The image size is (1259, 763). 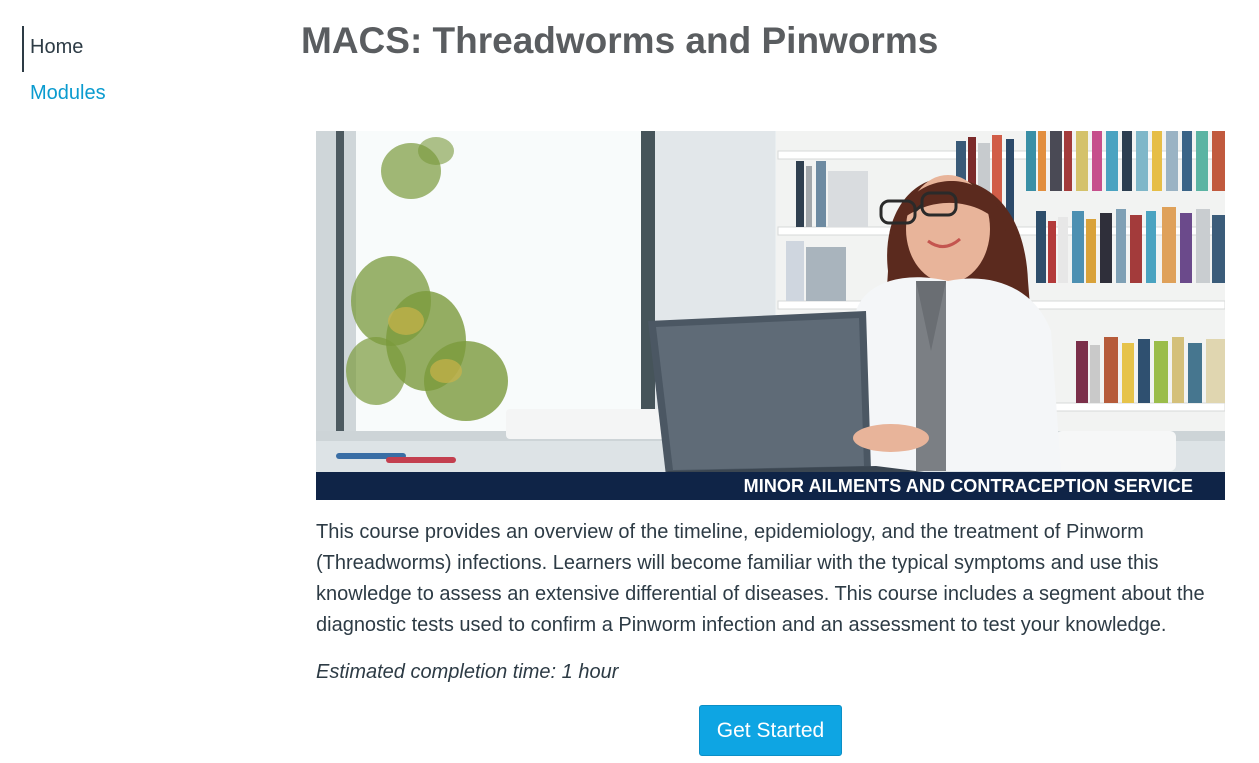 I want to click on nav-item-modules: Modules, so click(x=122, y=93).